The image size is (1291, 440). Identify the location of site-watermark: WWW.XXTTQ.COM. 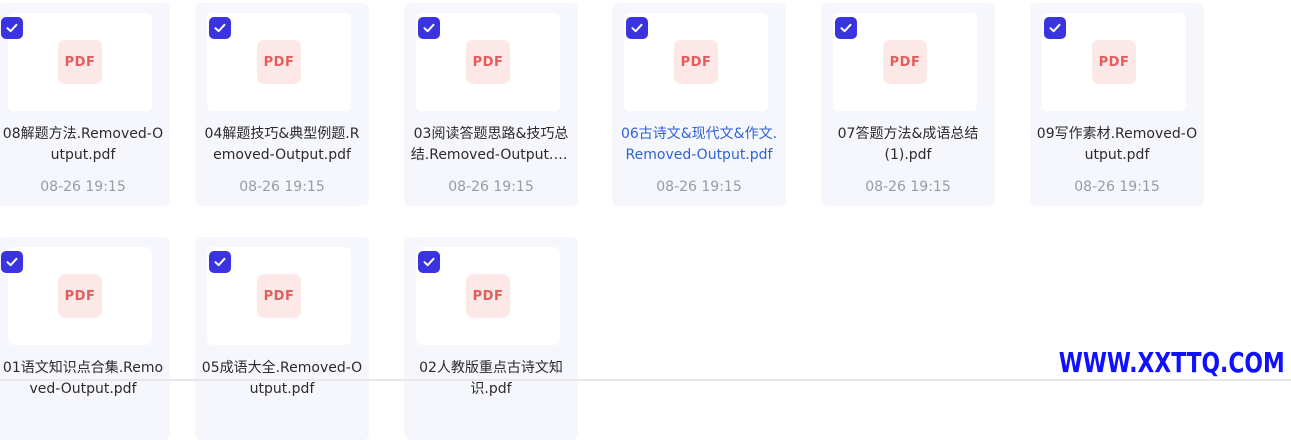
(1172, 362).